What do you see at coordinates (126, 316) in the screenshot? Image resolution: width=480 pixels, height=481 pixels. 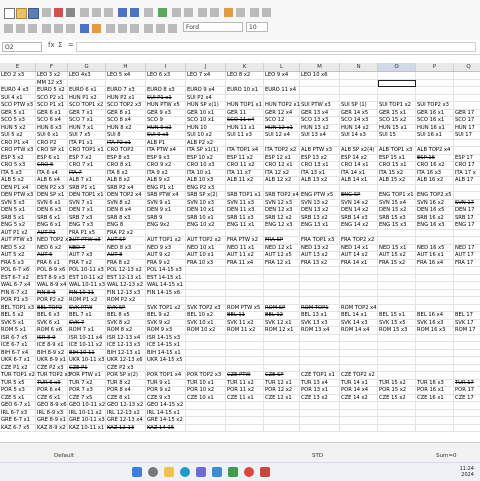 I see `cell: BEL 8 x5` at bounding box center [126, 316].